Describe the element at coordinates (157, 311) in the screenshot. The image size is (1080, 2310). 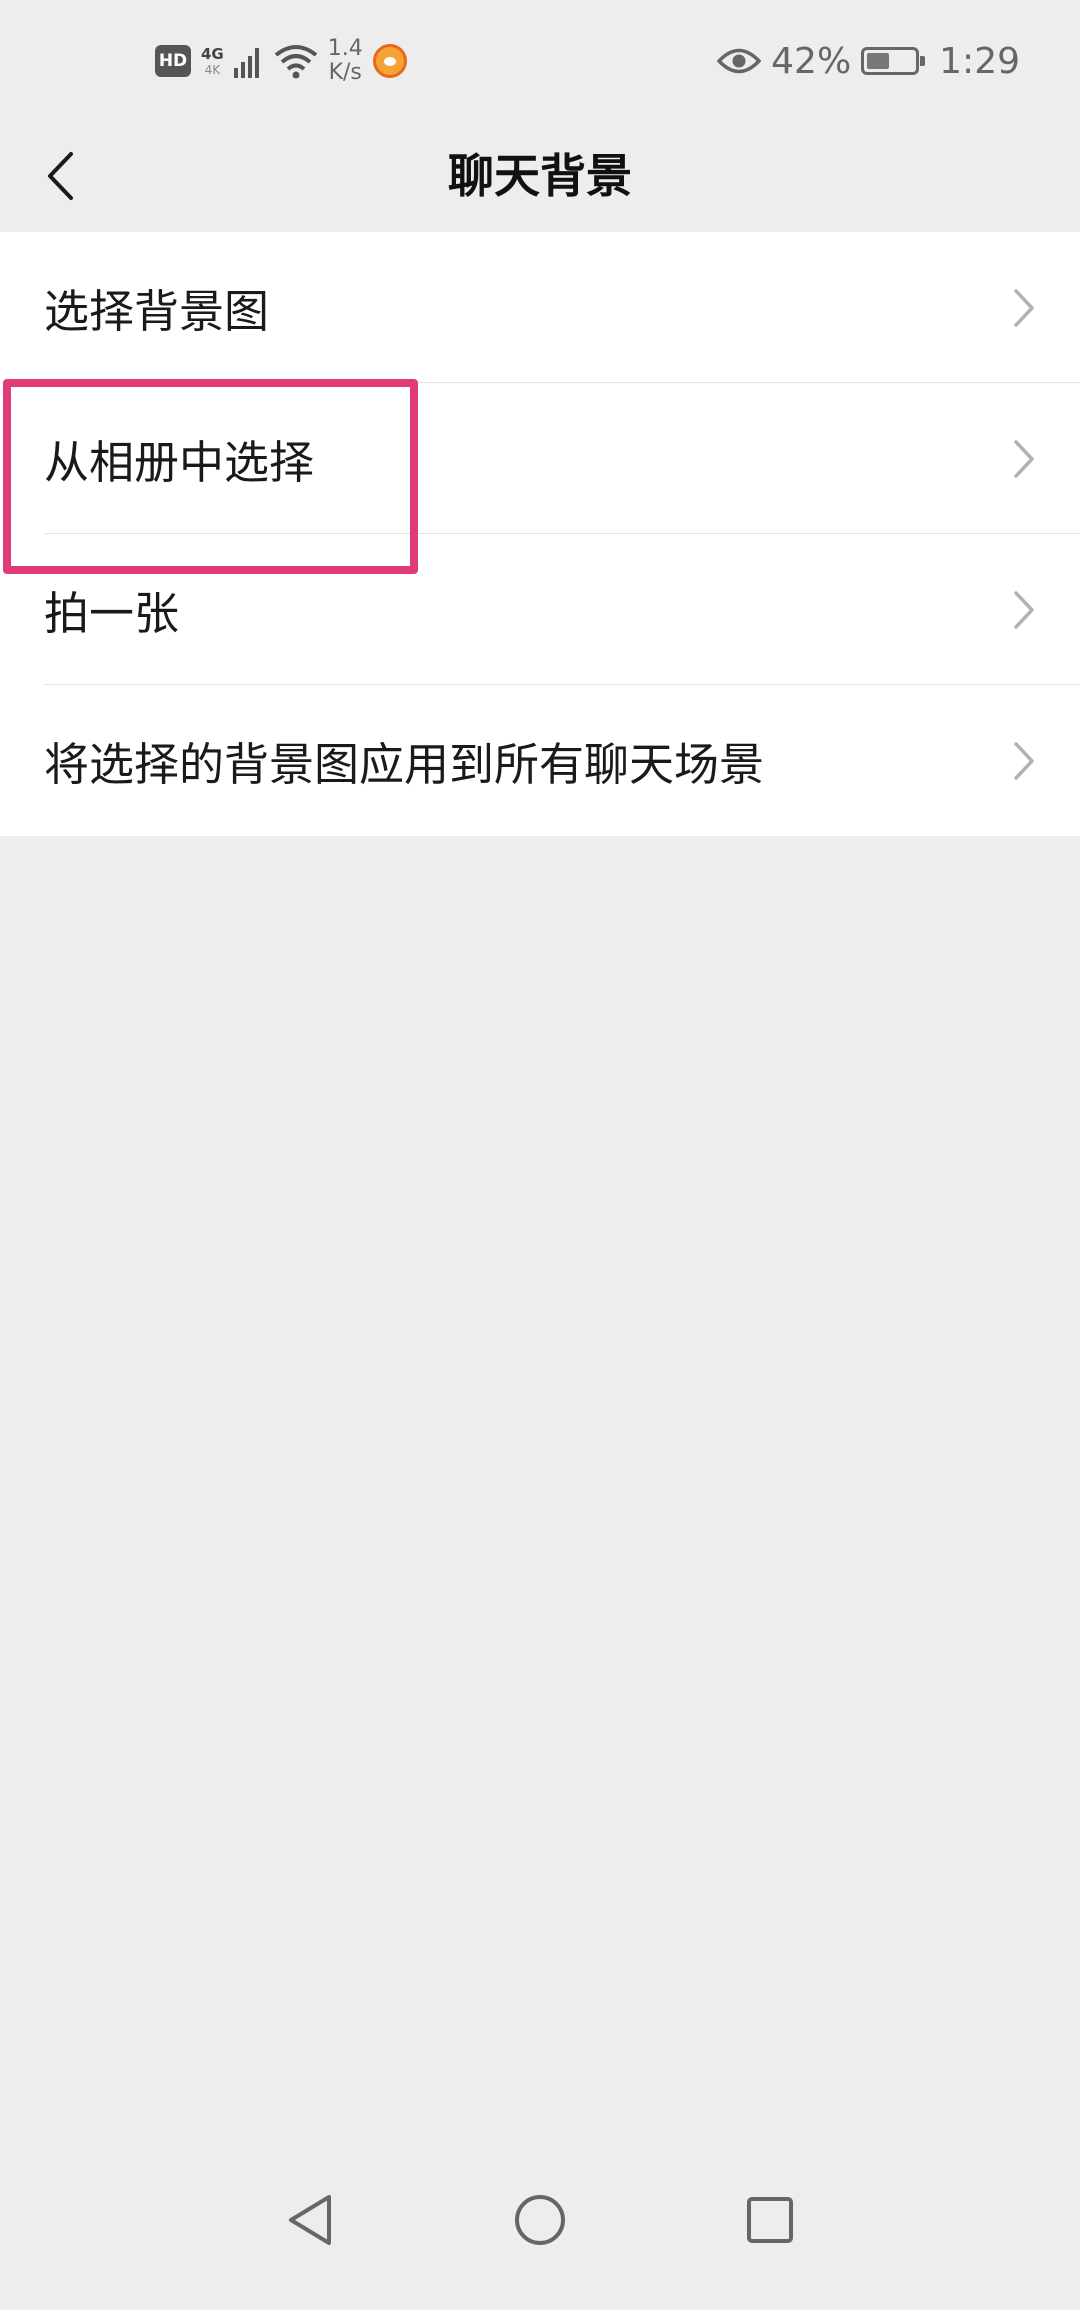
I see `menu-item-label: 选择背景图` at that location.